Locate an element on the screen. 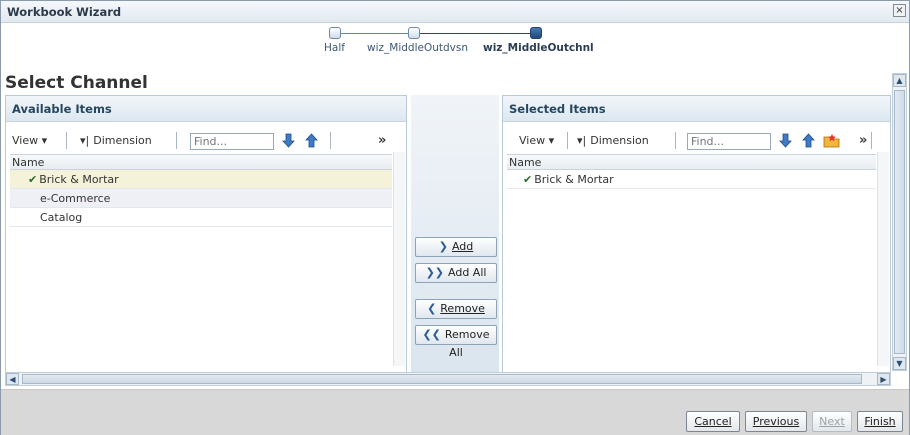 This screenshot has height=435, width=910. available-toolbar: View ▾ ▾|Dimension » is located at coordinates (201, 141).